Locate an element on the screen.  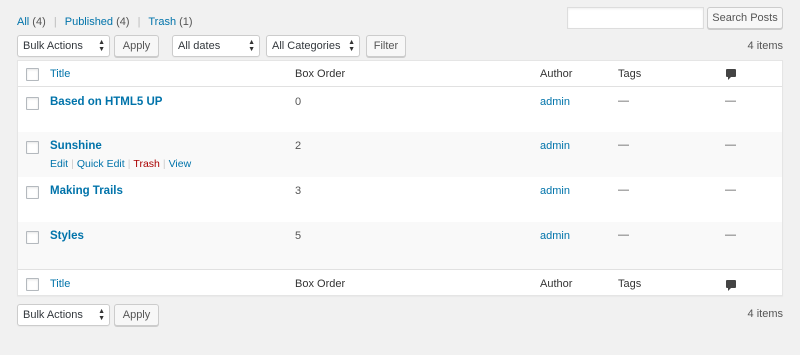
table-row: Making Trails 3 admin — — is located at coordinates (400, 199).